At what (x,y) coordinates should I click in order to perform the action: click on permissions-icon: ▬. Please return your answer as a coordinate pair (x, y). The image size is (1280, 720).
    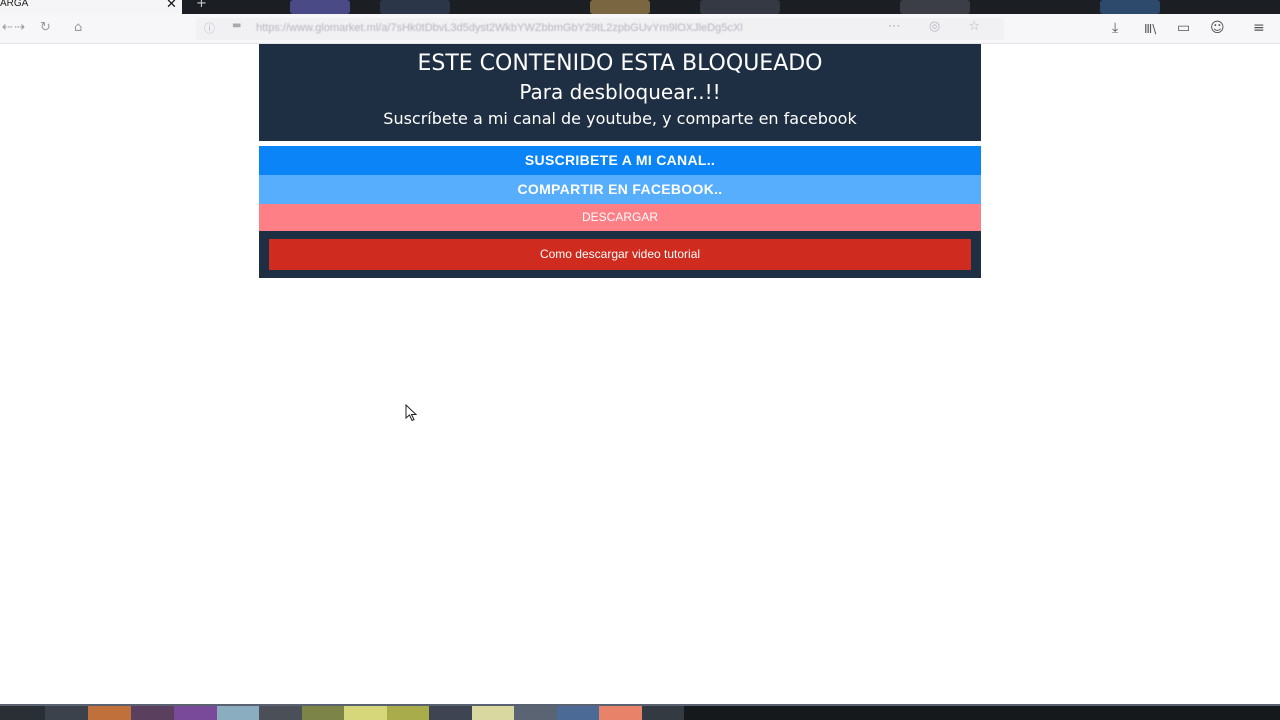
    Looking at the image, I should click on (236, 25).